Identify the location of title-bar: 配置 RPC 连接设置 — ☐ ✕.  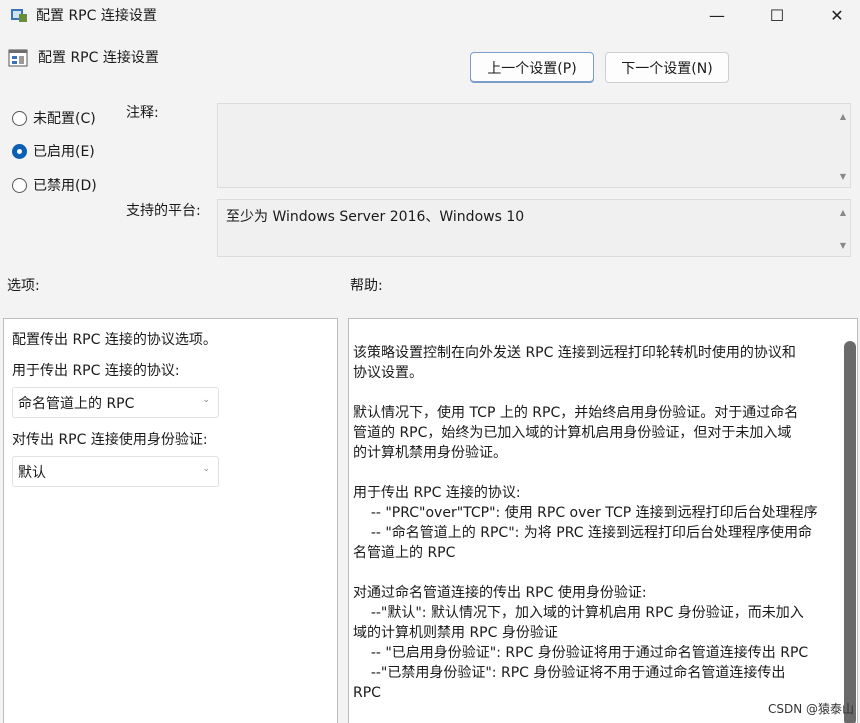
(430, 15).